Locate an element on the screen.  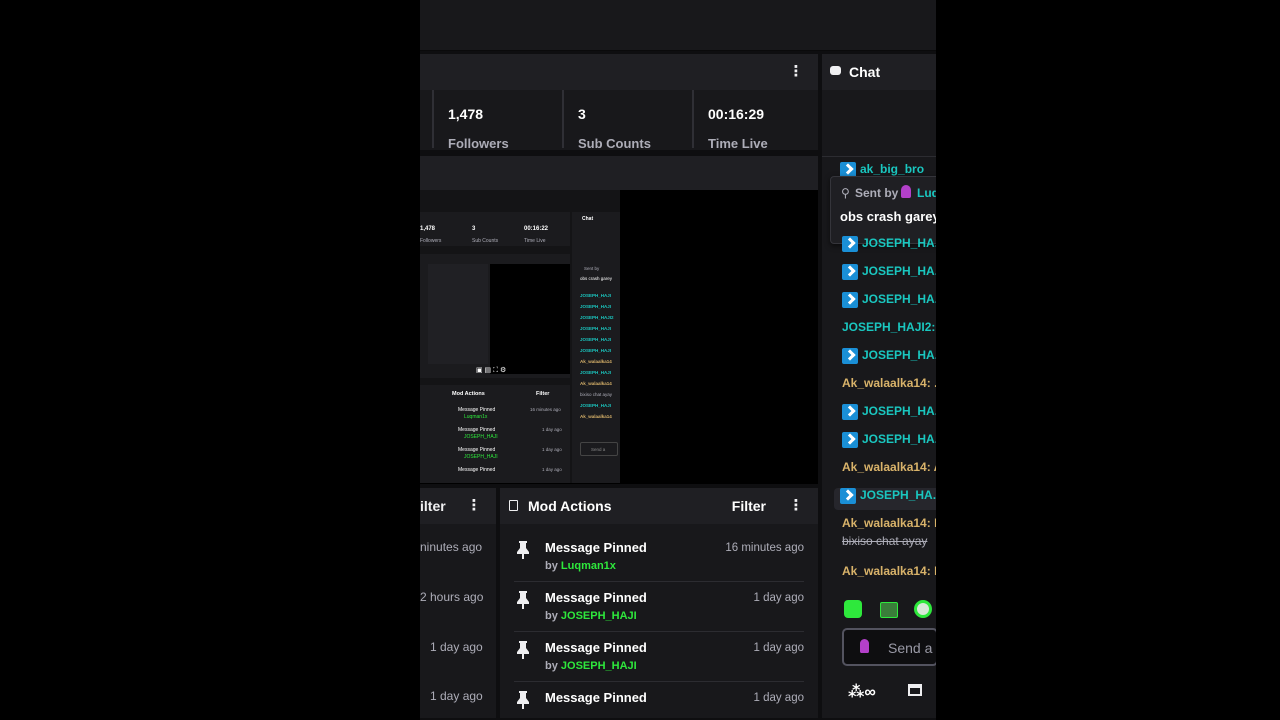
mini-chat-line: Ak_walaalka14 is located at coordinates (596, 361).